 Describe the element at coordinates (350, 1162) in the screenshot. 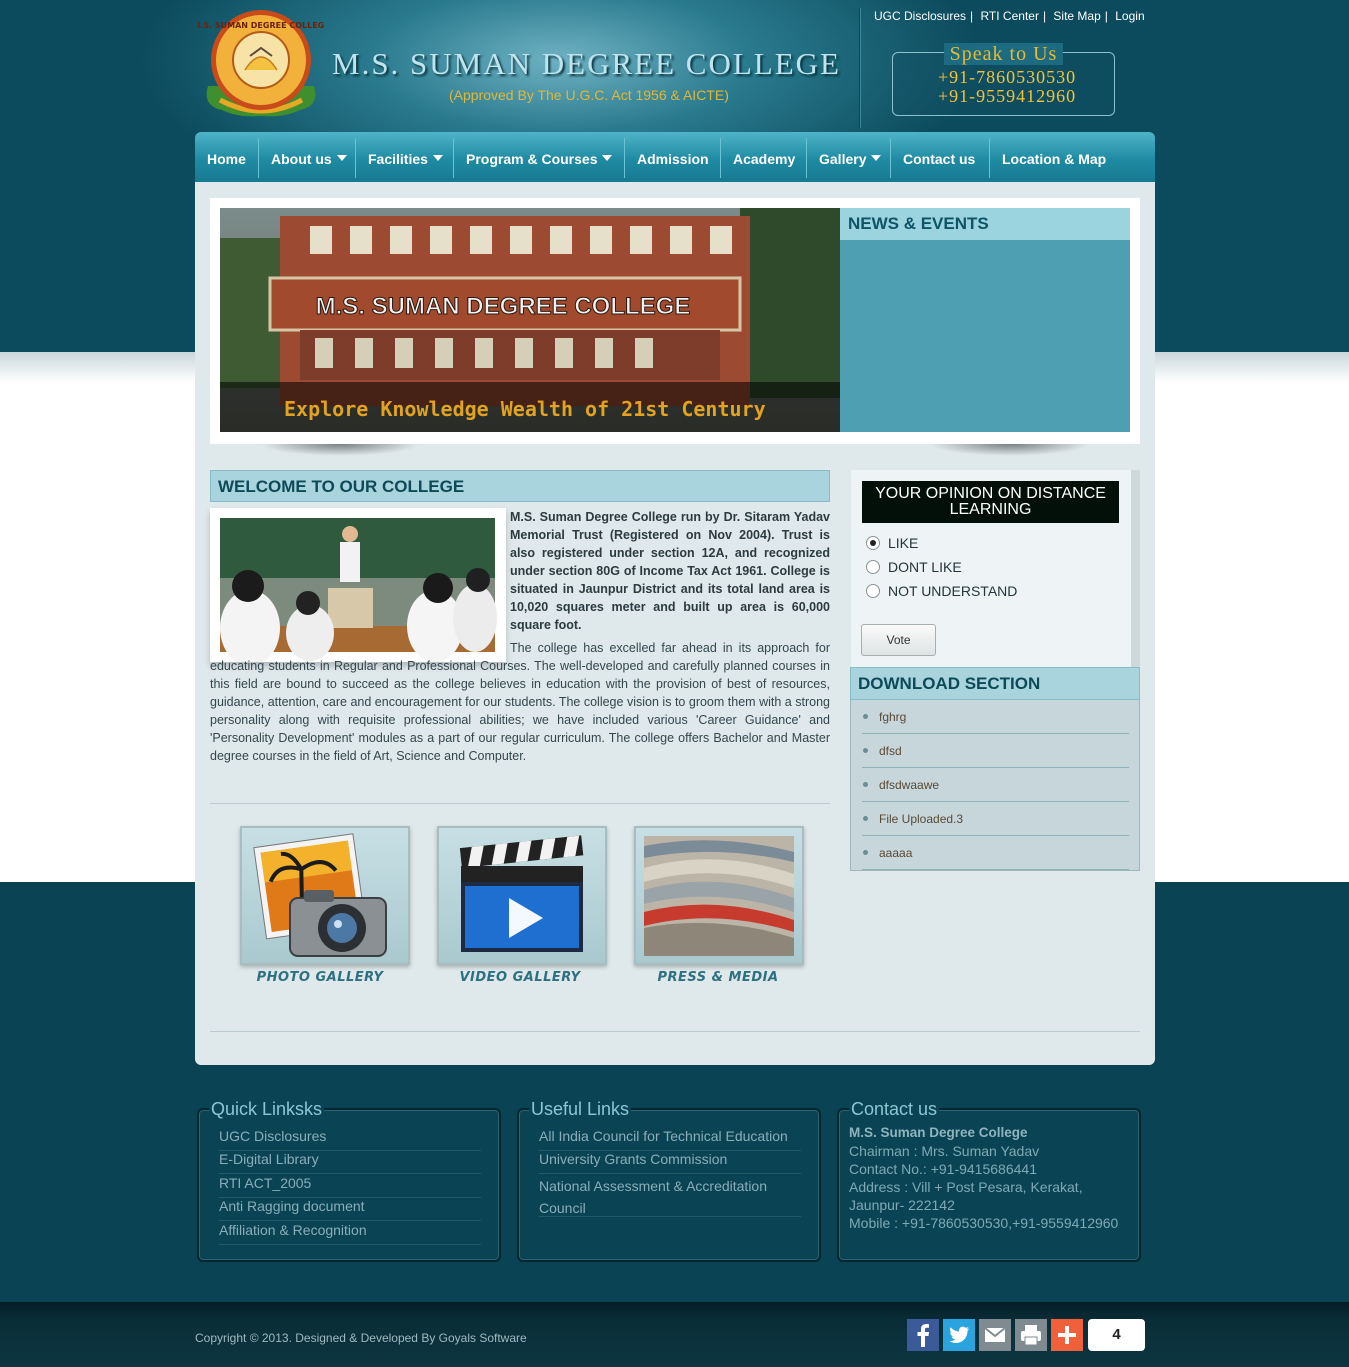

I see `footer-link-e-digital-library: E-Digital Library` at that location.